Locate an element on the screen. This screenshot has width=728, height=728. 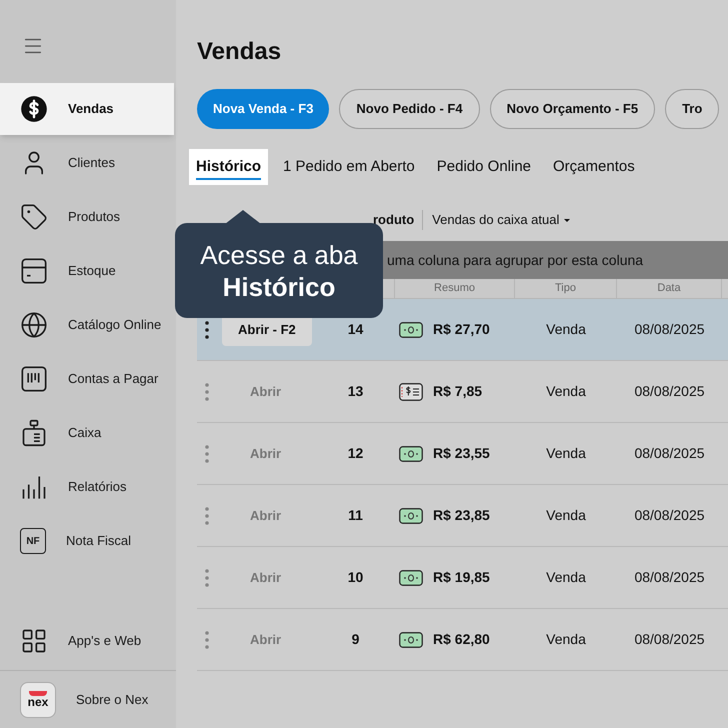
table-cell-text: 10 is located at coordinates (356, 577).